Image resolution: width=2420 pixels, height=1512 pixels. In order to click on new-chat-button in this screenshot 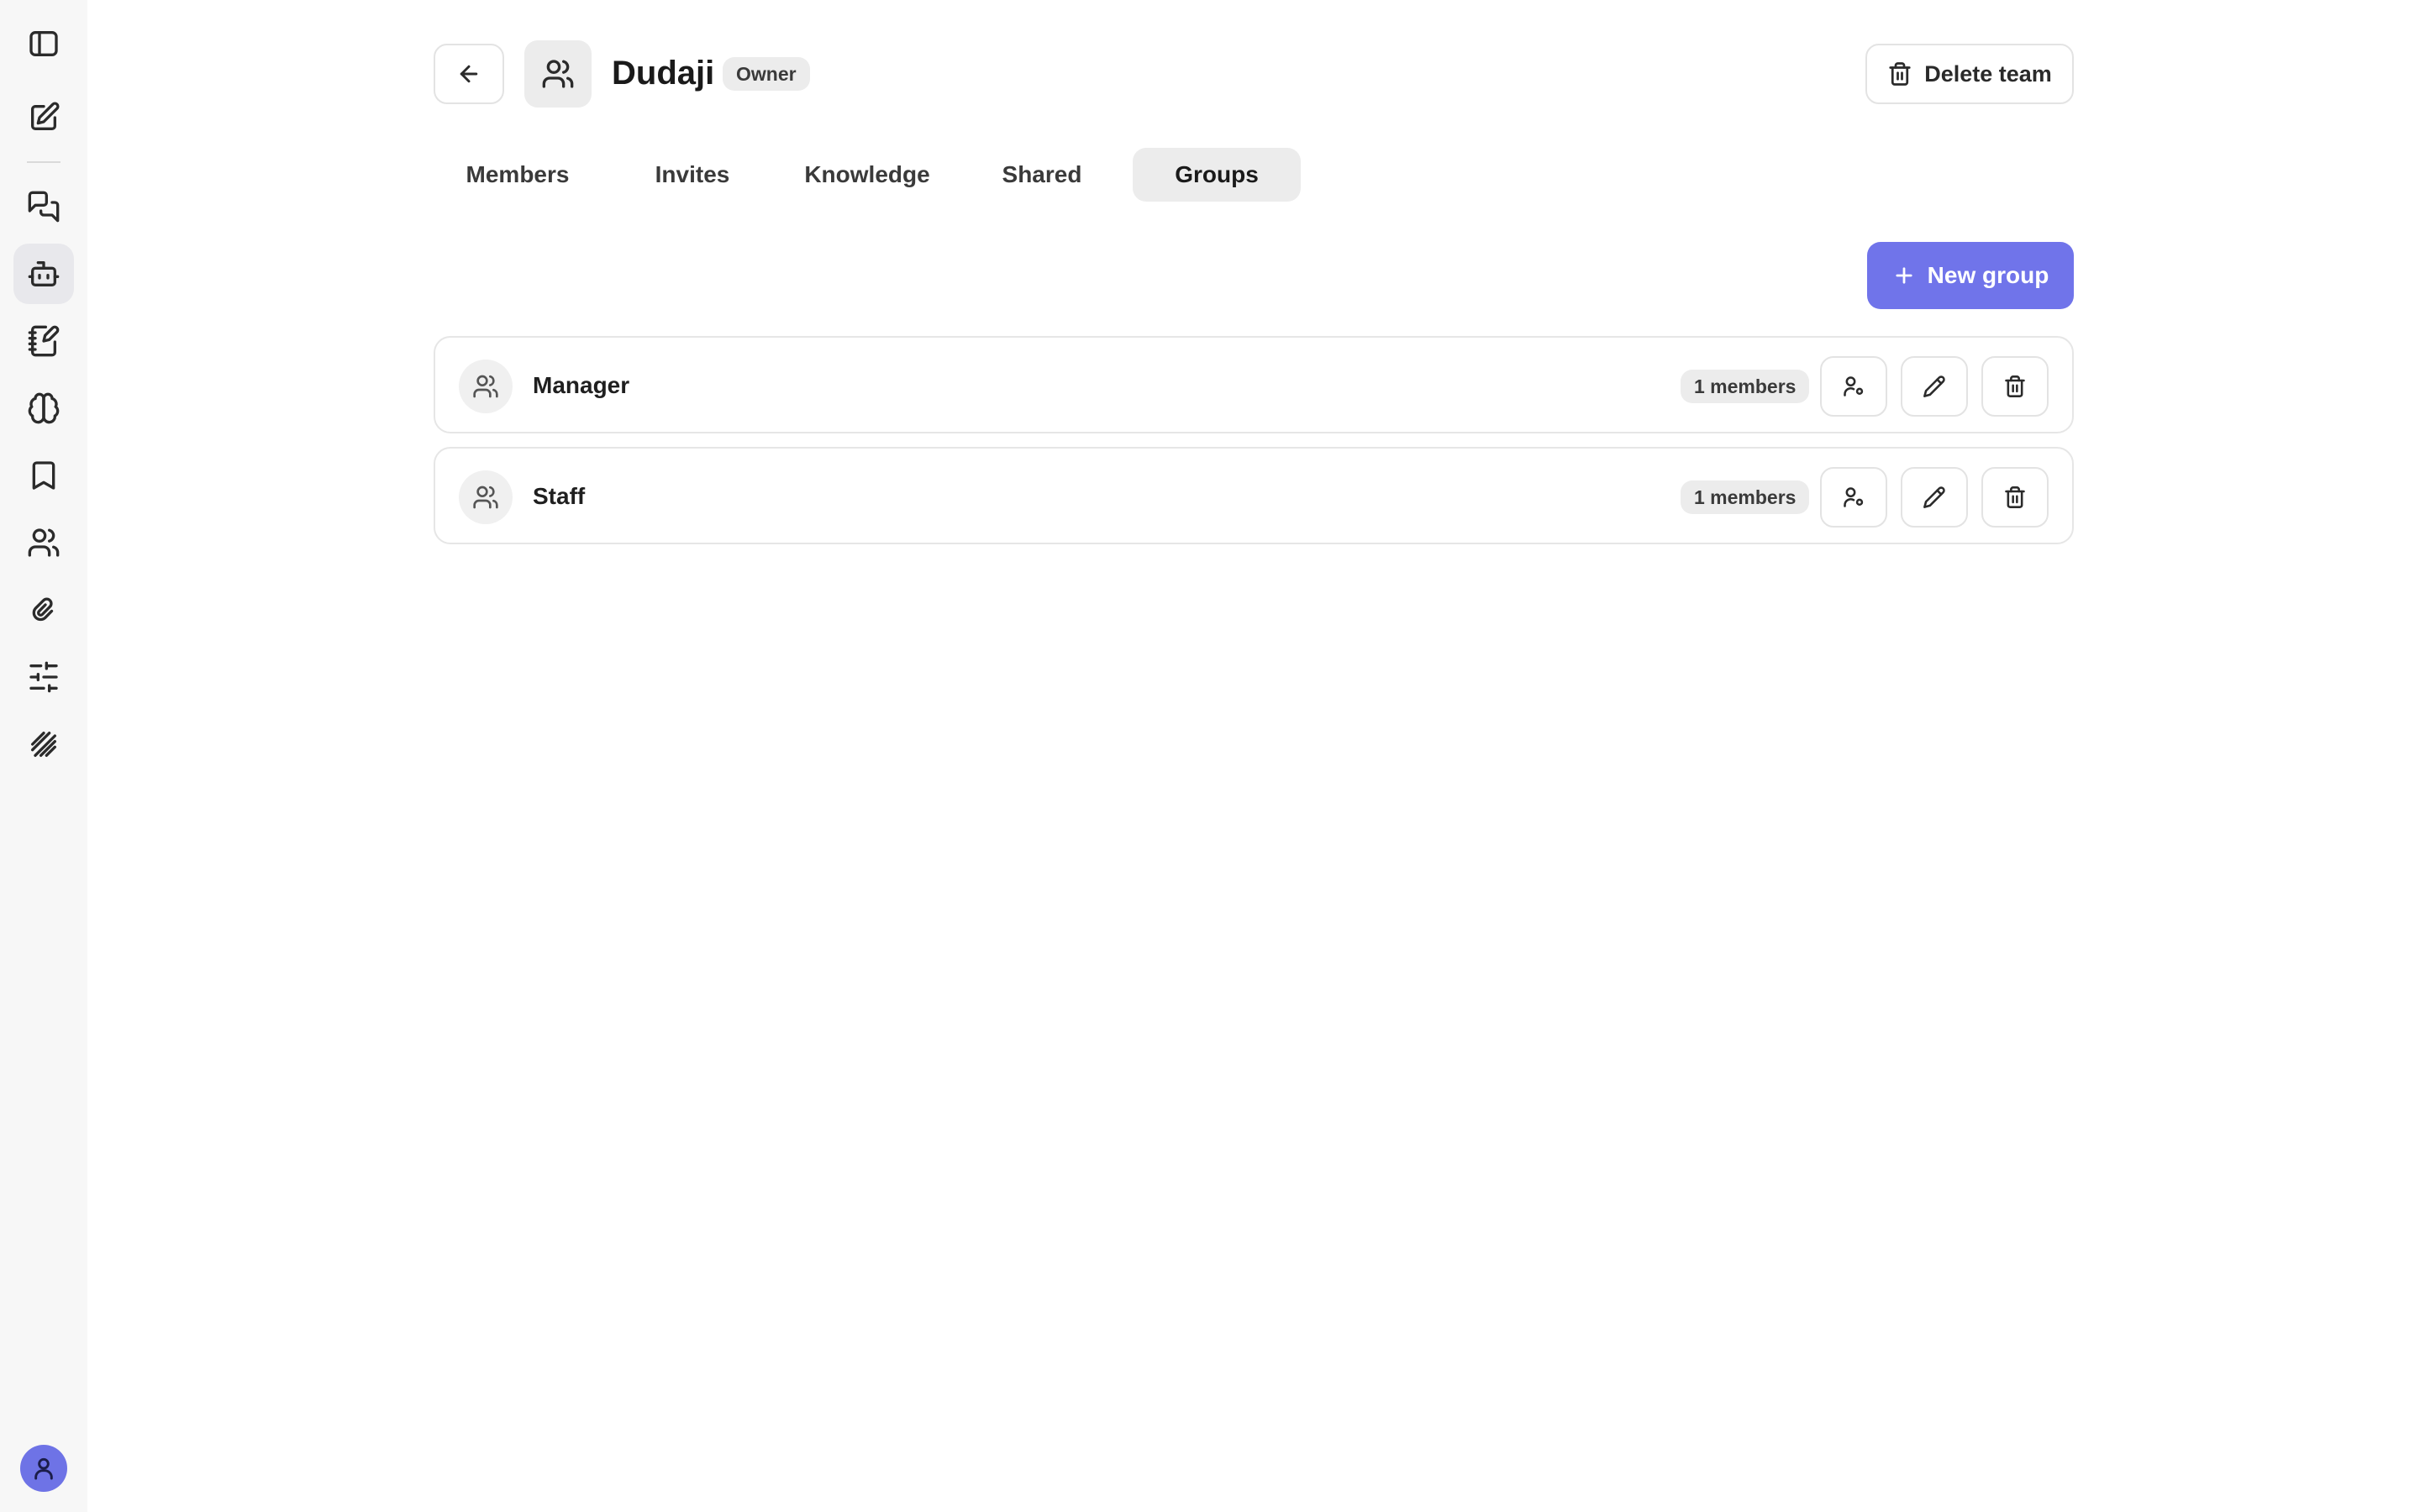, I will do `click(43, 117)`.